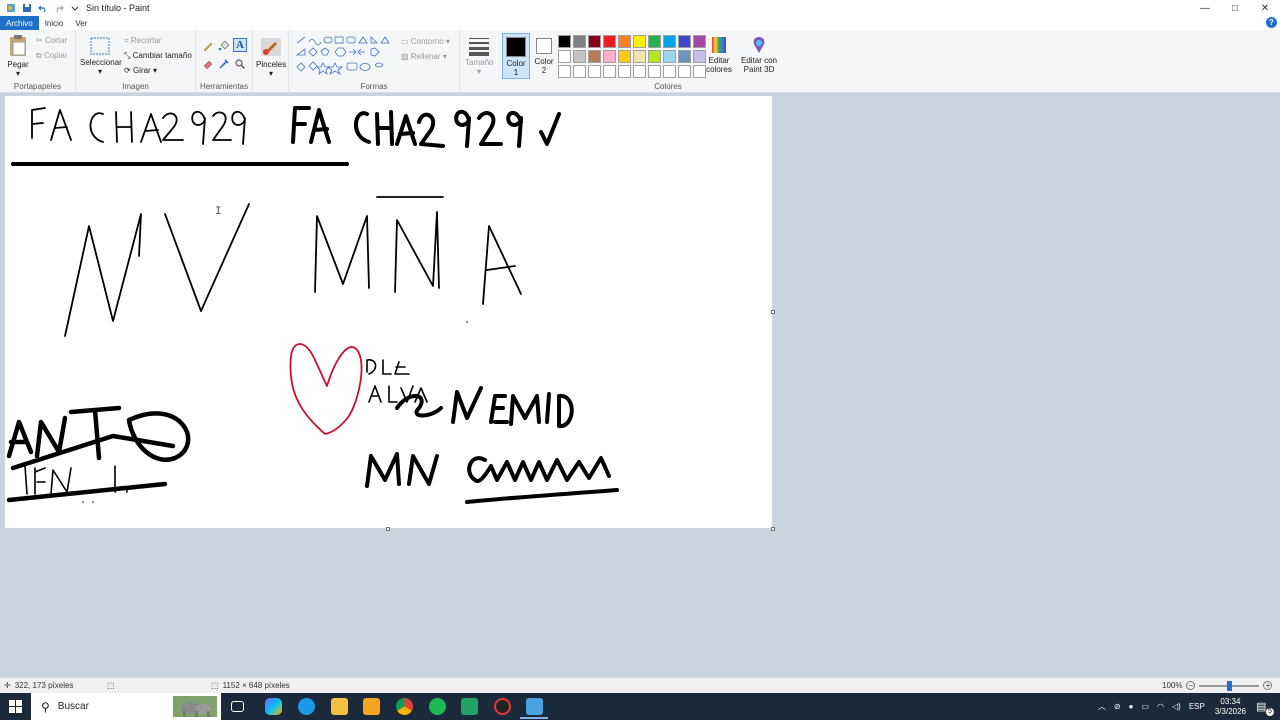 This screenshot has height=720, width=1280. What do you see at coordinates (224, 46) in the screenshot?
I see `fill-bucket-icon` at bounding box center [224, 46].